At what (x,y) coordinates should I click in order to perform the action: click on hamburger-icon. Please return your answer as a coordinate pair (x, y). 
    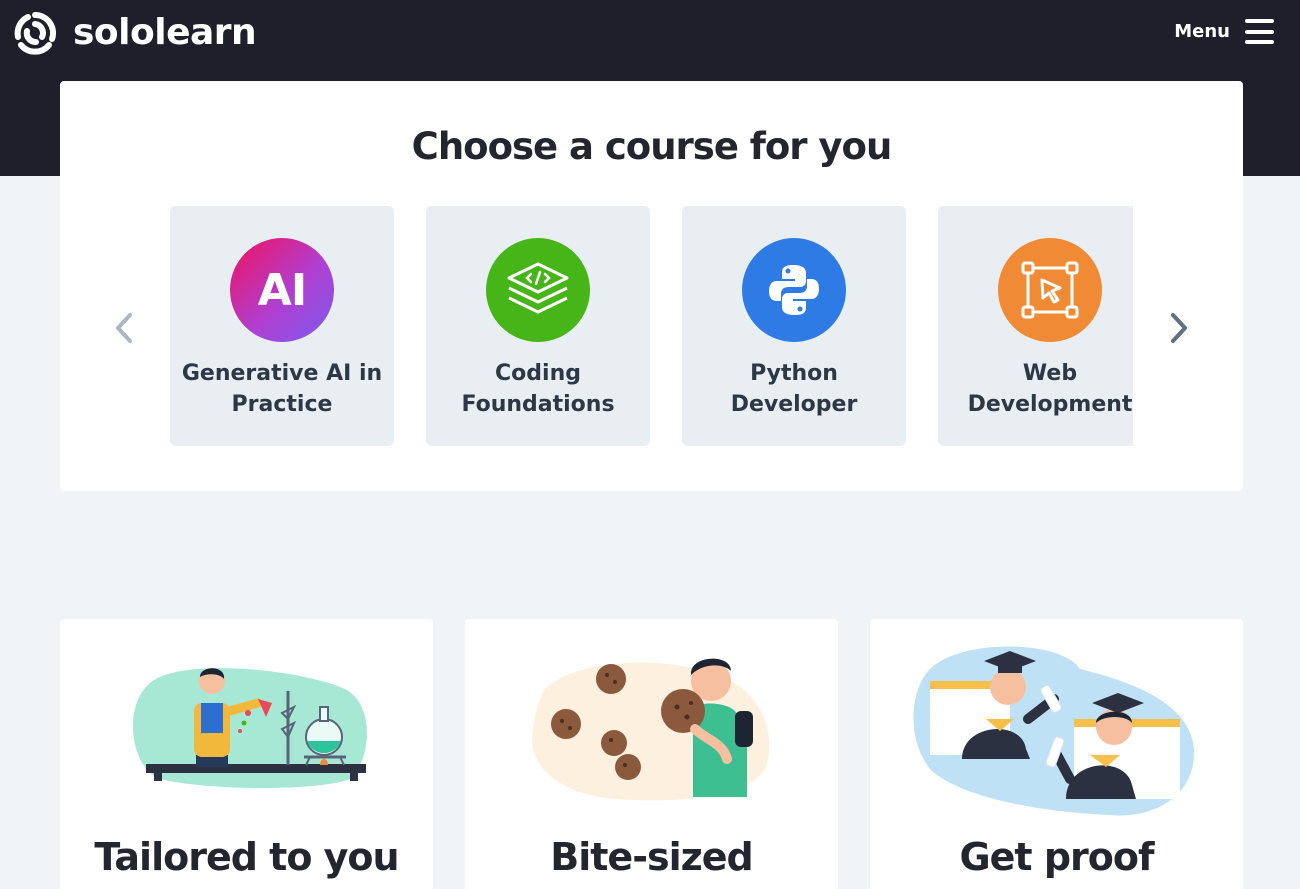
    Looking at the image, I should click on (1259, 31).